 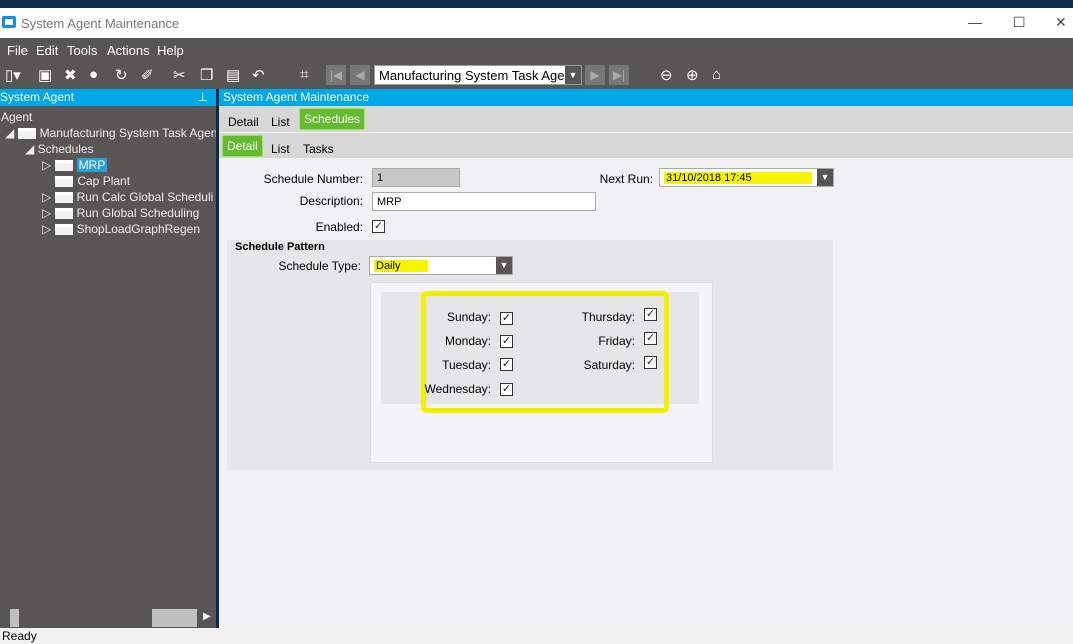 What do you see at coordinates (138, 213) in the screenshot?
I see `tree-label: Run Global Scheduling` at bounding box center [138, 213].